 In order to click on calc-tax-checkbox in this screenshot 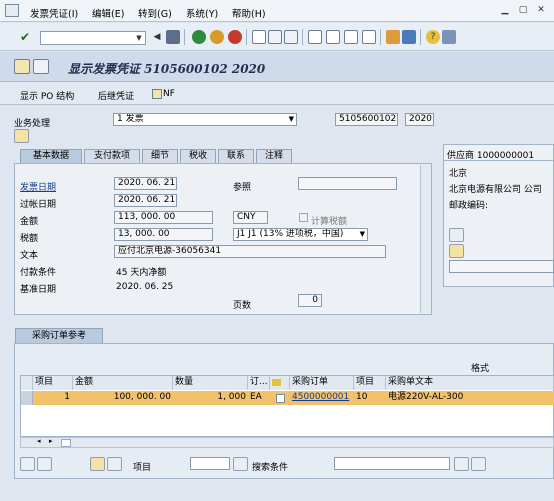, I will do `click(303, 217)`.